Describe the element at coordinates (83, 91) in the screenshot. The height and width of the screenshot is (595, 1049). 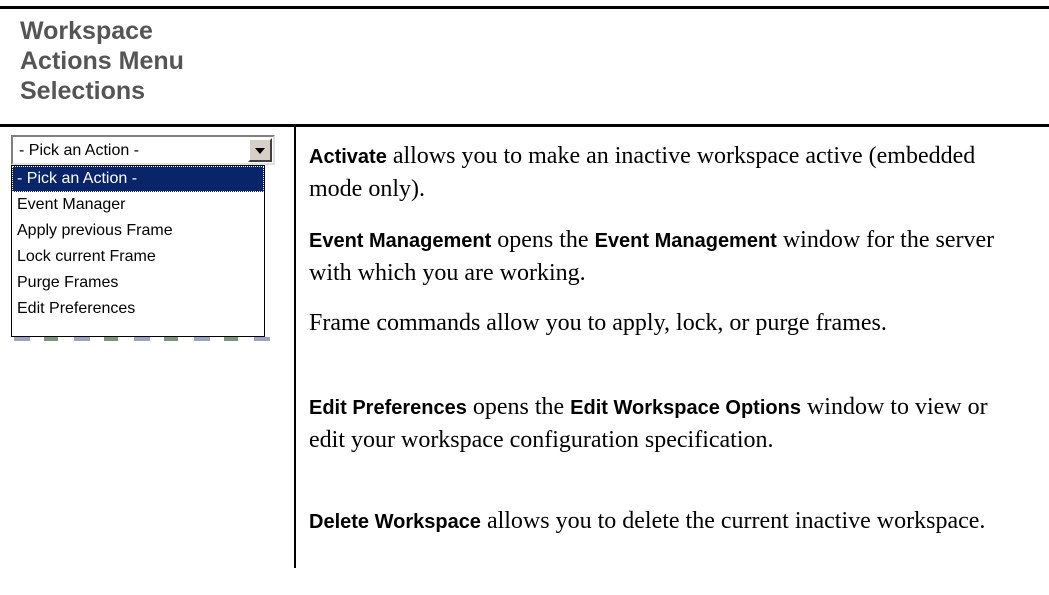
I see `title-line-3: Selections` at that location.